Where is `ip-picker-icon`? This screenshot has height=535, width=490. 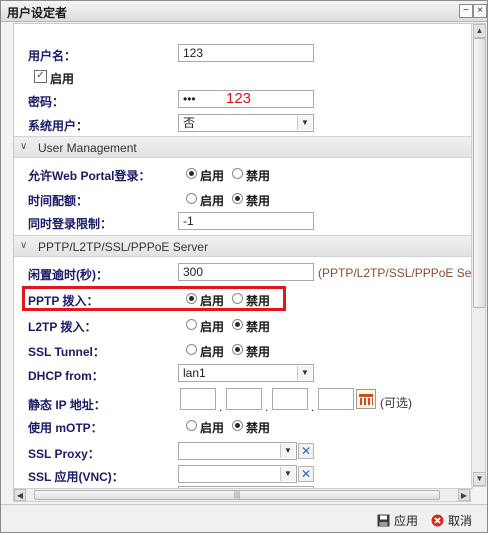 ip-picker-icon is located at coordinates (366, 399).